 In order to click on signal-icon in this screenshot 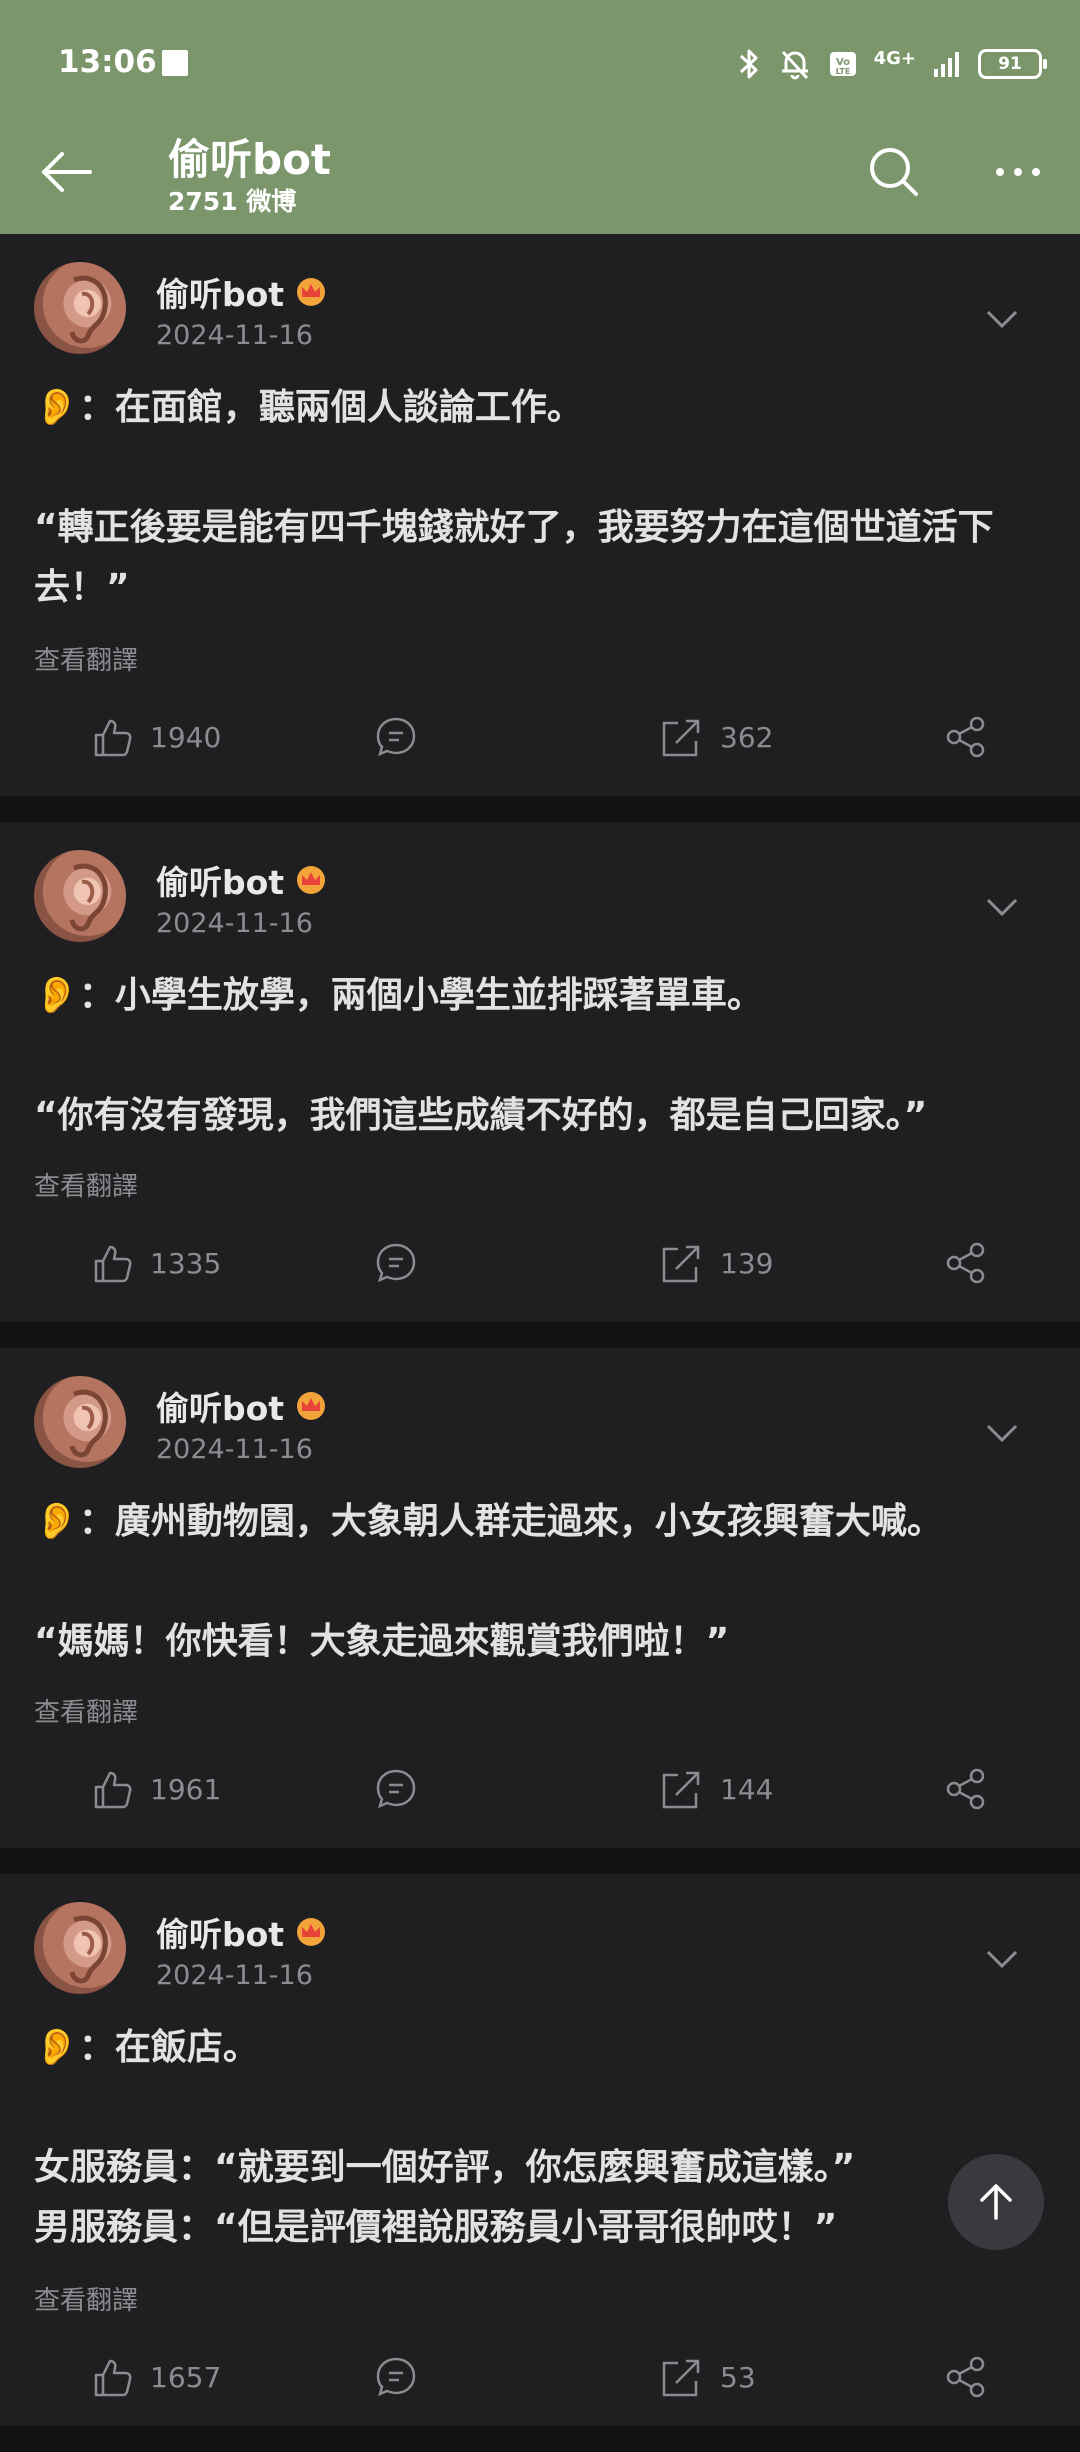, I will do `click(946, 64)`.